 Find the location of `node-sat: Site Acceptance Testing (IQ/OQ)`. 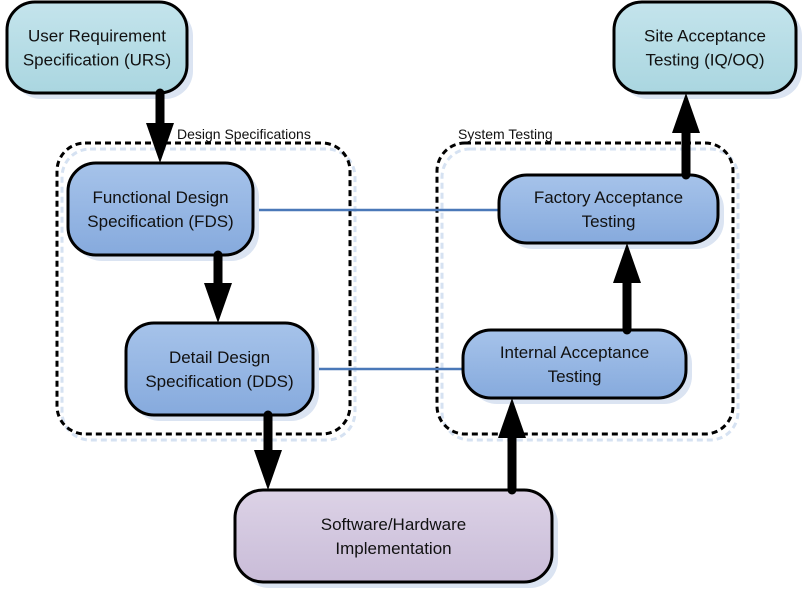

node-sat: Site Acceptance Testing (IQ/OQ) is located at coordinates (707, 49).